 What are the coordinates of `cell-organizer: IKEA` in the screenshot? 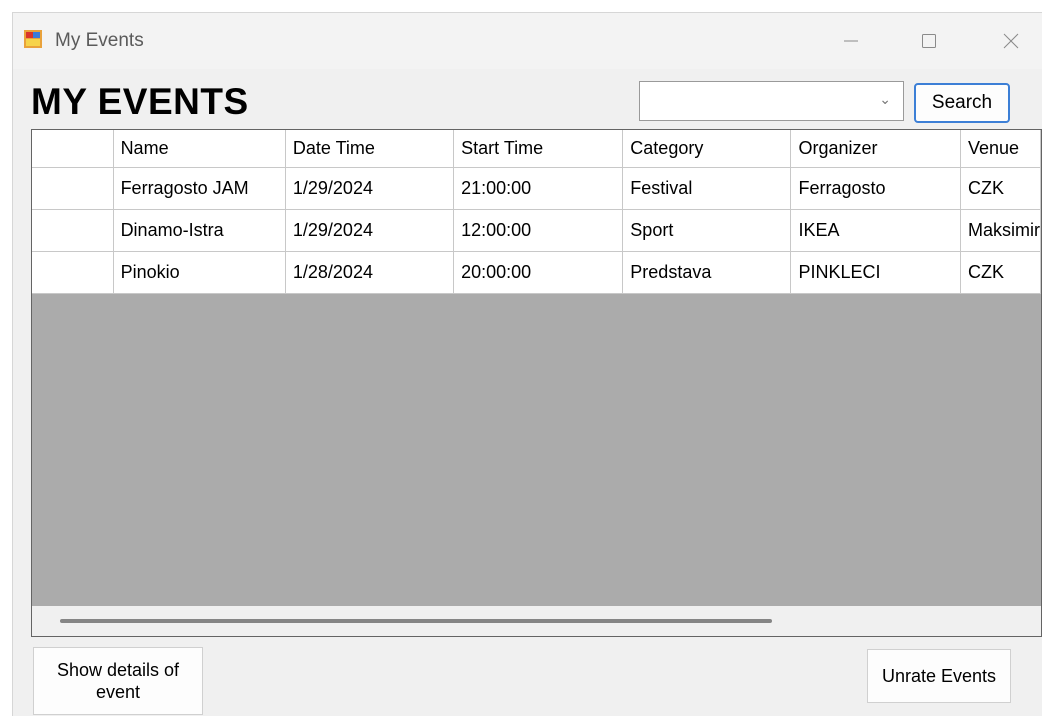 It's located at (875, 230).